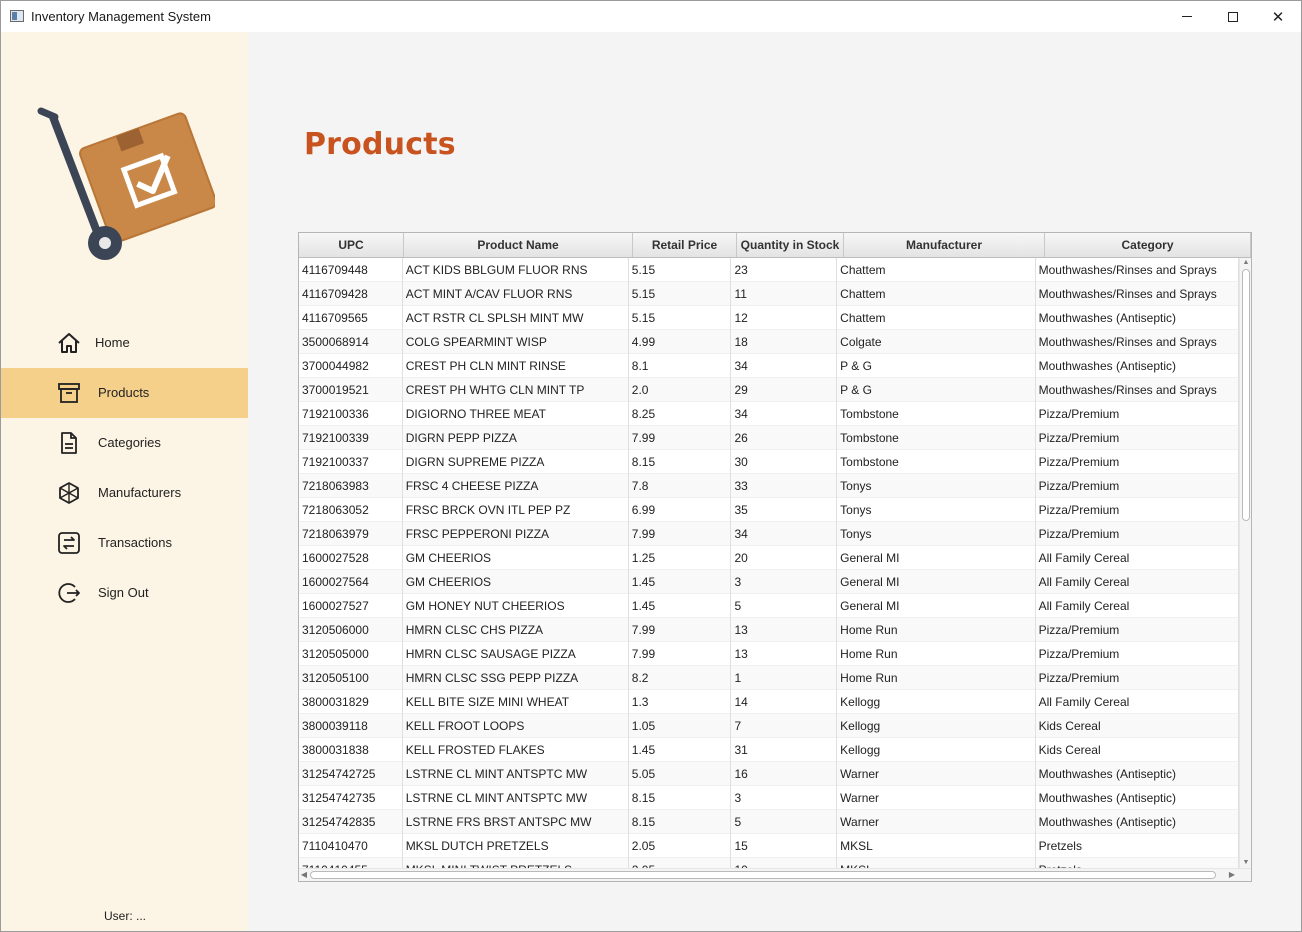 This screenshot has width=1302, height=932. I want to click on cell-manufacturer: MKSL, so click(936, 846).